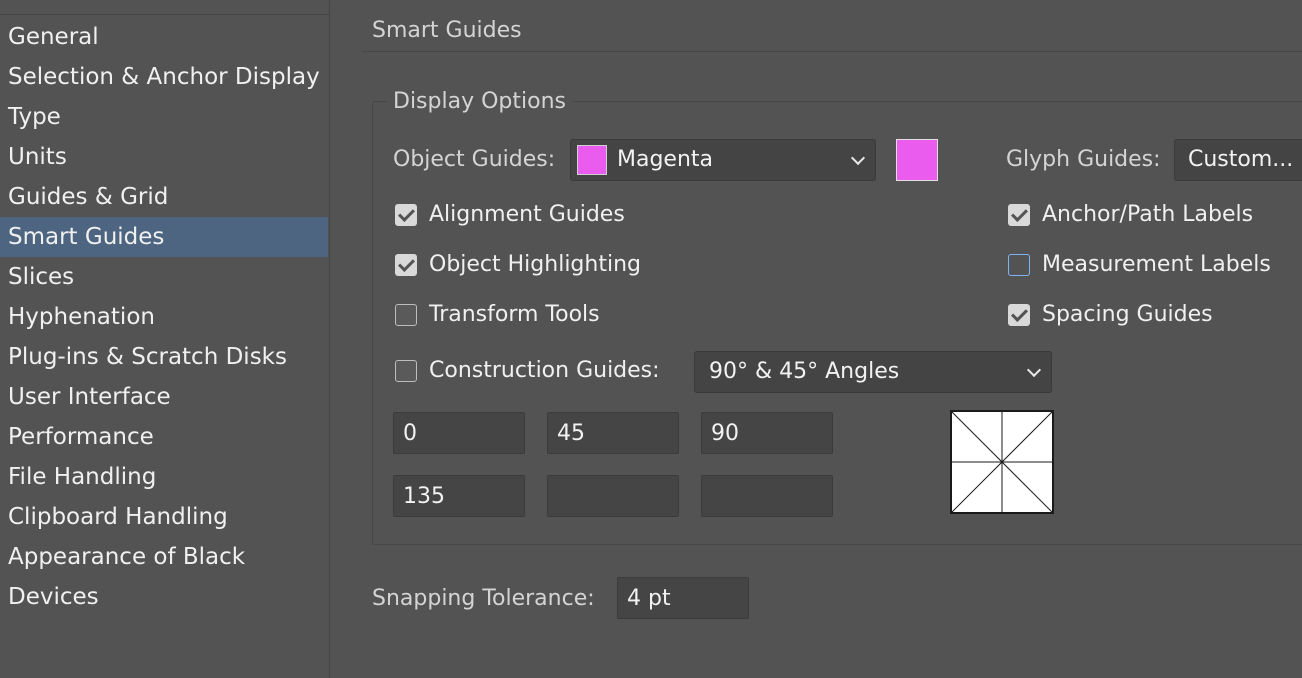  What do you see at coordinates (164, 357) in the screenshot?
I see `sidebar-item-plugins-scratch-disks: Plug-ins & Scratch Disks` at bounding box center [164, 357].